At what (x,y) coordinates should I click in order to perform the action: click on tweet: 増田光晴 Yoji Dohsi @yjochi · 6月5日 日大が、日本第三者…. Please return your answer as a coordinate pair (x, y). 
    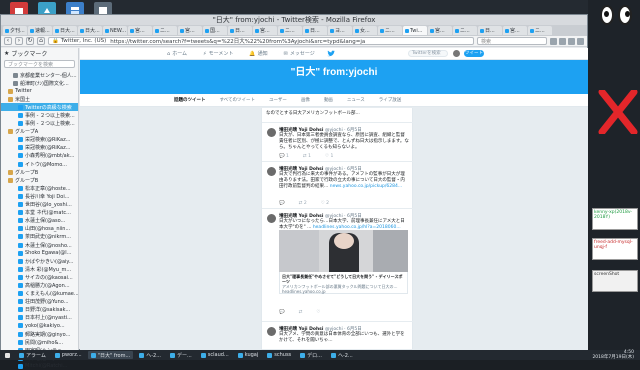
    Looking at the image, I should click on (338, 143).